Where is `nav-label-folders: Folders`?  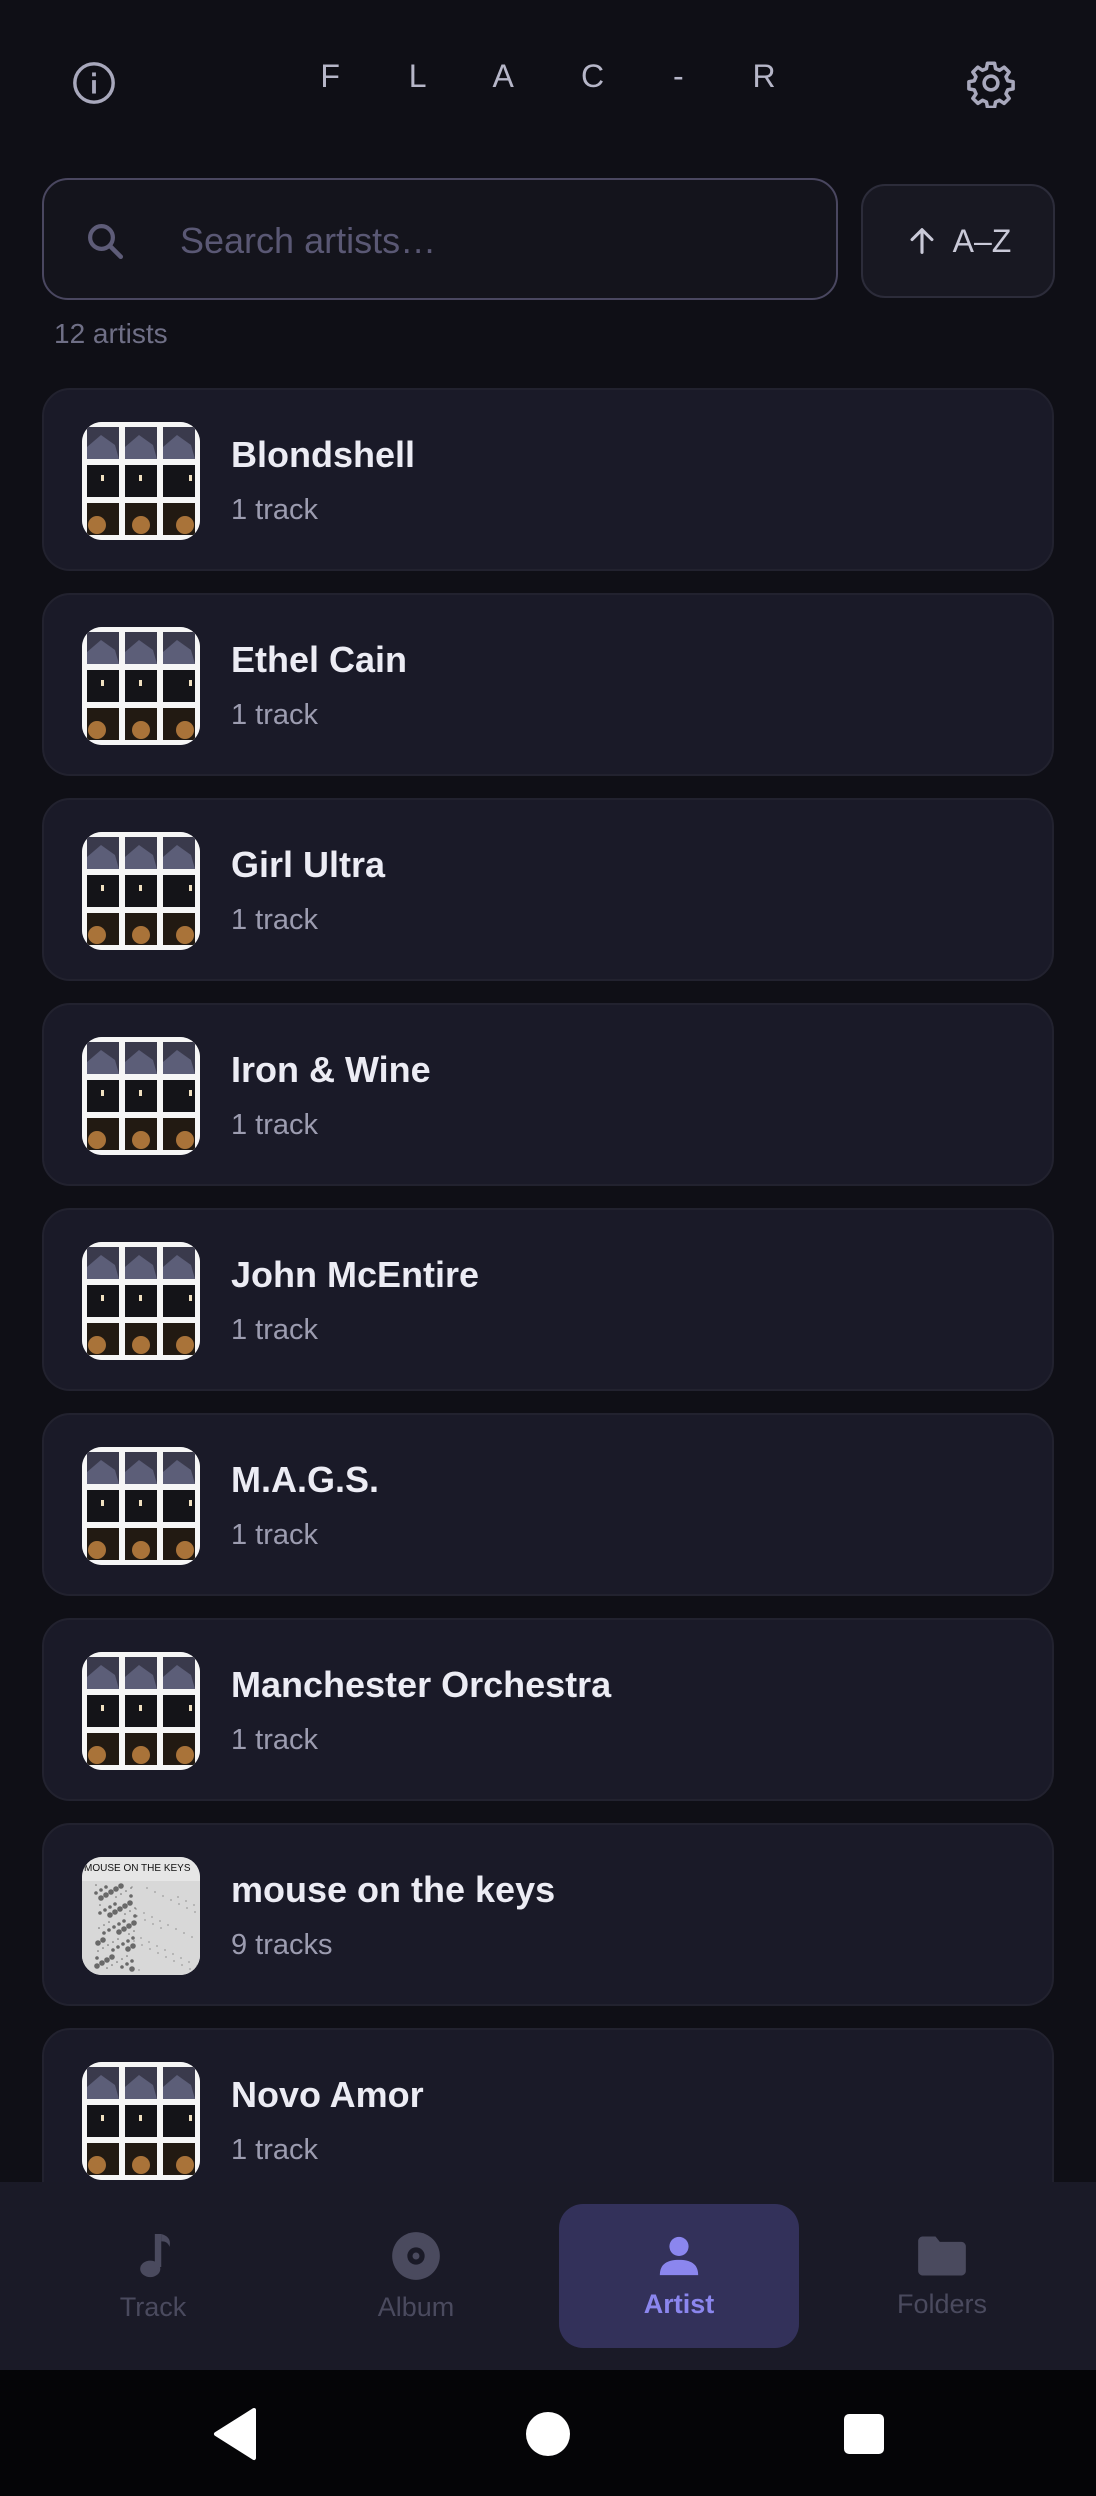 nav-label-folders: Folders is located at coordinates (942, 2303).